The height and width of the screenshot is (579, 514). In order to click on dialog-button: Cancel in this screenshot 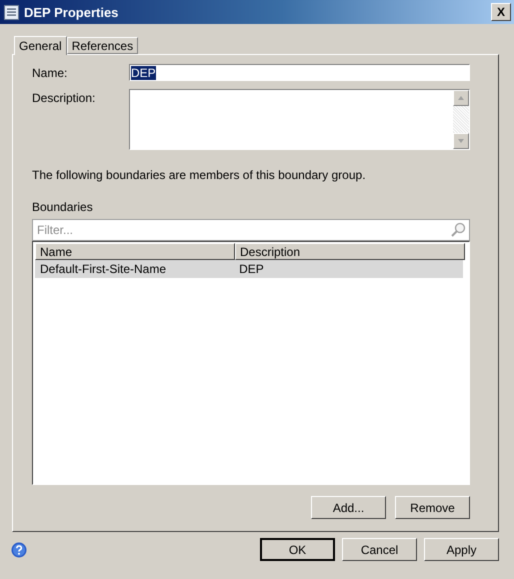, I will do `click(379, 549)`.